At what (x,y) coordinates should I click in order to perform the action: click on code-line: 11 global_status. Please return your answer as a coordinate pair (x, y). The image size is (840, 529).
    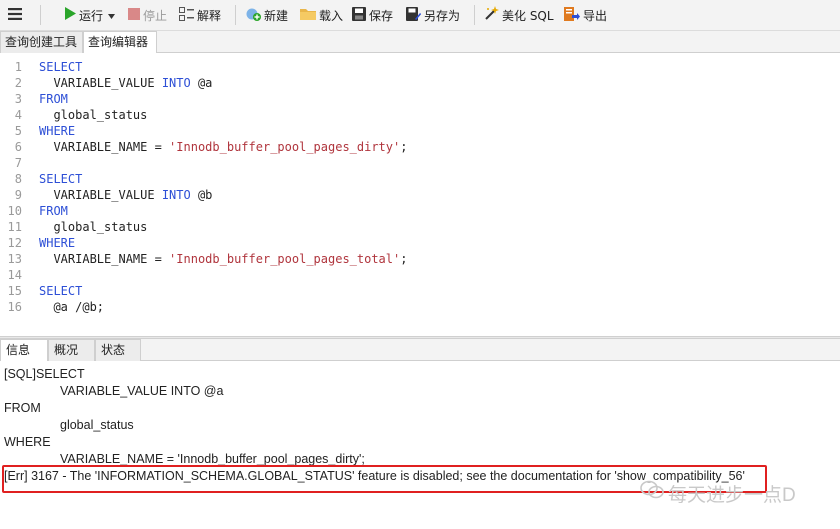
    Looking at the image, I should click on (420, 227).